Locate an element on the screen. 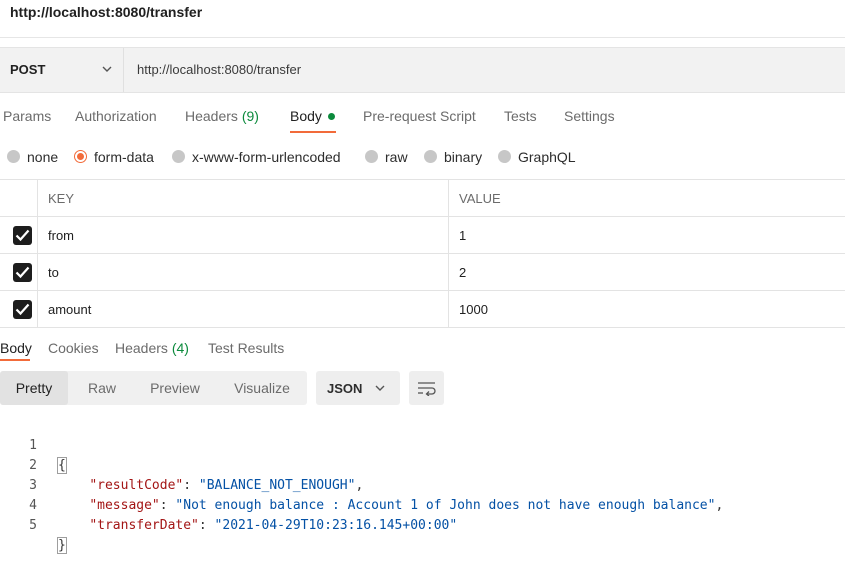  window-title-bar: http://localhost:8080/transfer is located at coordinates (422, 19).